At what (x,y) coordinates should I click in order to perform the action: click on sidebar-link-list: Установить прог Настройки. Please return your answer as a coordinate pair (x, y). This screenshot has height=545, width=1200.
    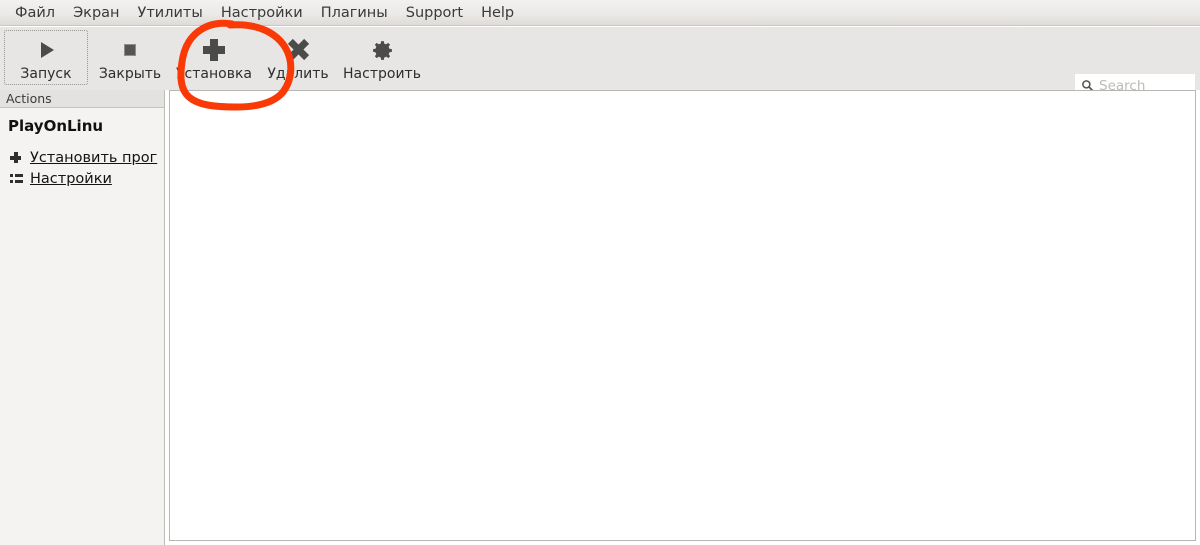
    Looking at the image, I should click on (82, 168).